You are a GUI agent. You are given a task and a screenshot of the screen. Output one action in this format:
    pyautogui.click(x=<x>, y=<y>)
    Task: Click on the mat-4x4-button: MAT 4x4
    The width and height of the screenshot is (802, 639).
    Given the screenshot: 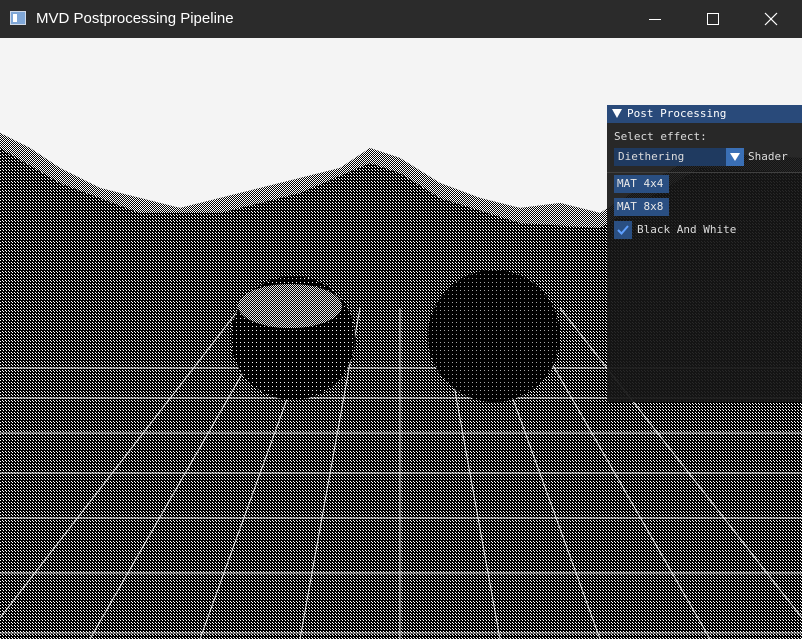 What is the action you would take?
    pyautogui.click(x=641, y=184)
    